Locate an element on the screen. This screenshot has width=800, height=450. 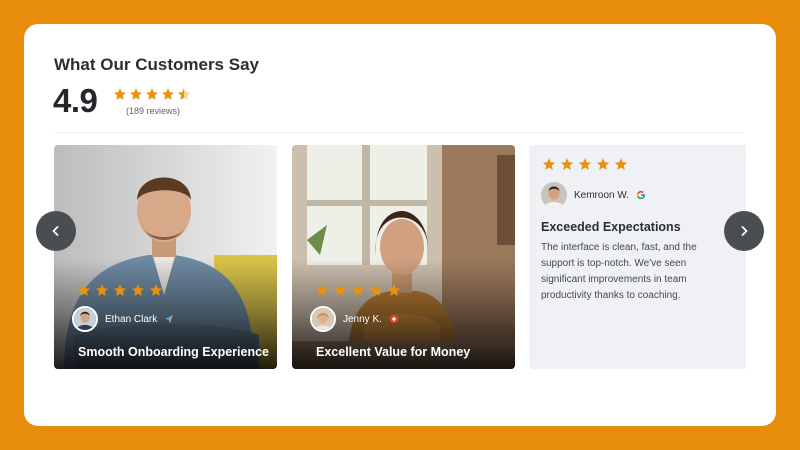
section-title: What Our Customers Say is located at coordinates (156, 64).